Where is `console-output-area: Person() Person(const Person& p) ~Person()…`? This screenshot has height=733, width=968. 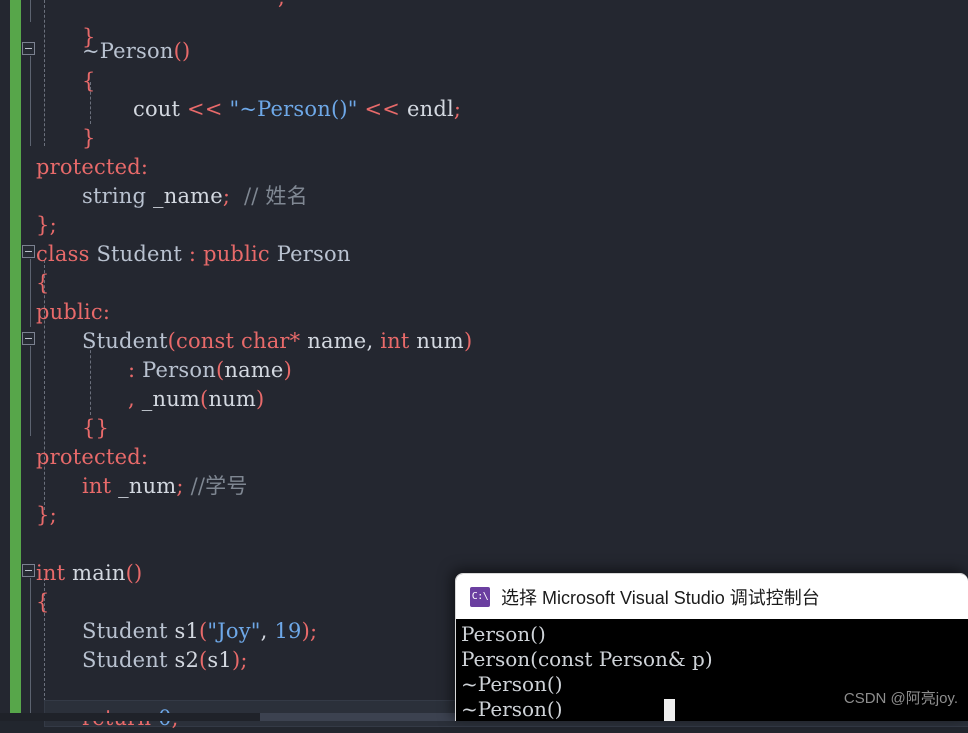
console-output-area: Person() Person(const Person& p) ~Person()… is located at coordinates (712, 670).